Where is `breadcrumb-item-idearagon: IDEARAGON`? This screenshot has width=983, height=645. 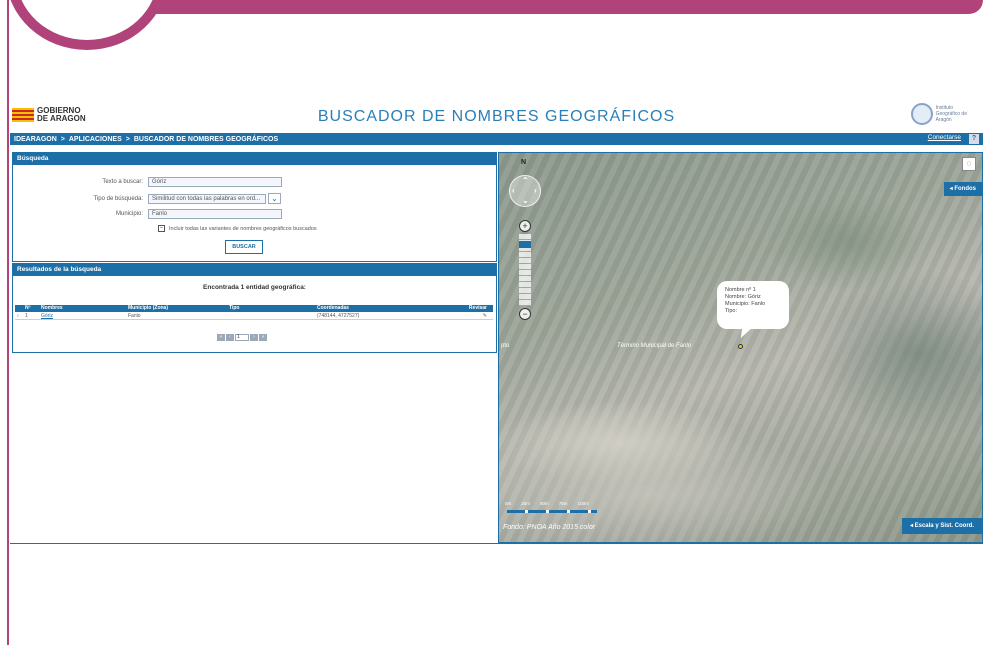 breadcrumb-item-idearagon: IDEARAGON is located at coordinates (35, 139).